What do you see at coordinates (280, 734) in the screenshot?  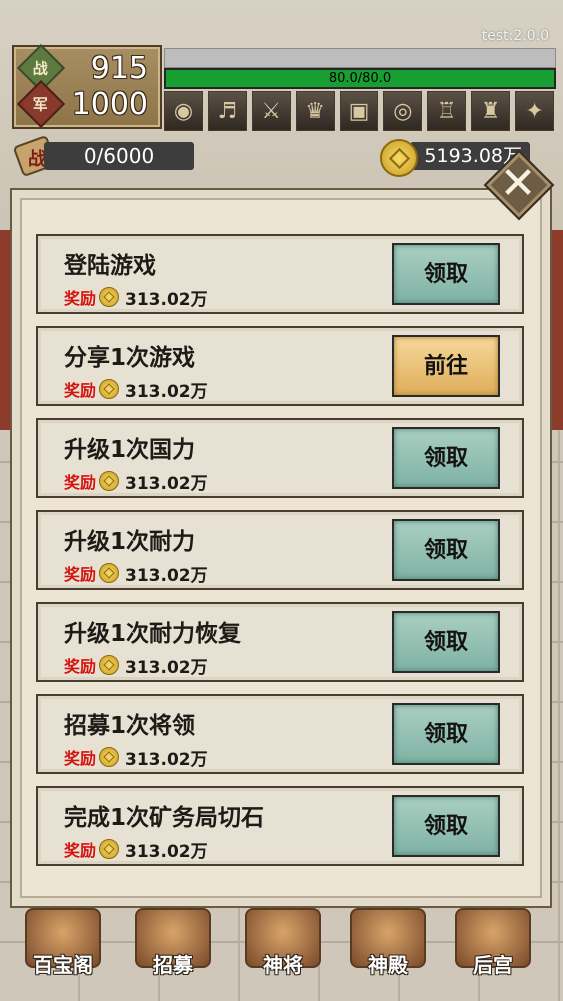 I see `task-row: 招募1次将领 奖励 313.02万 领取` at bounding box center [280, 734].